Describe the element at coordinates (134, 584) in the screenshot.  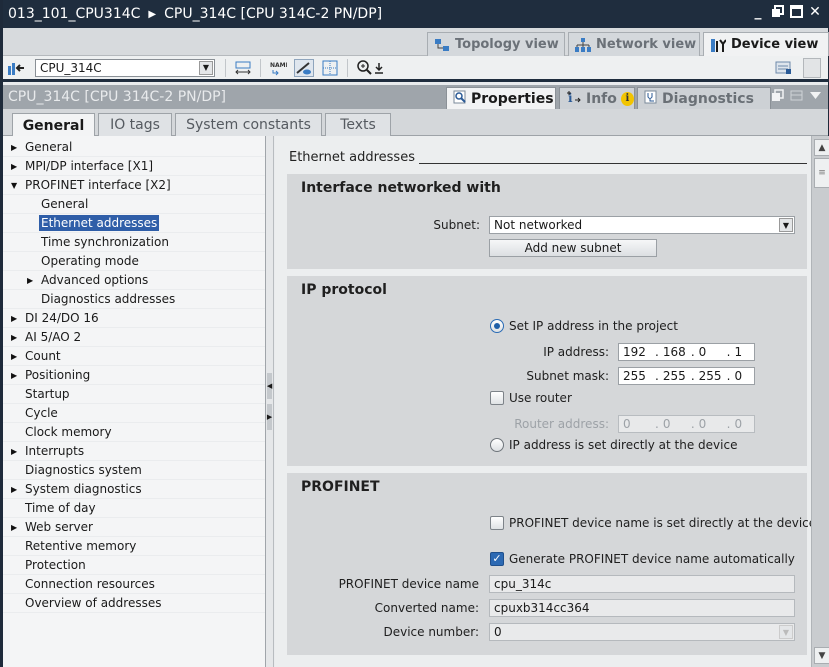
I see `tree-item: Connection resources` at that location.